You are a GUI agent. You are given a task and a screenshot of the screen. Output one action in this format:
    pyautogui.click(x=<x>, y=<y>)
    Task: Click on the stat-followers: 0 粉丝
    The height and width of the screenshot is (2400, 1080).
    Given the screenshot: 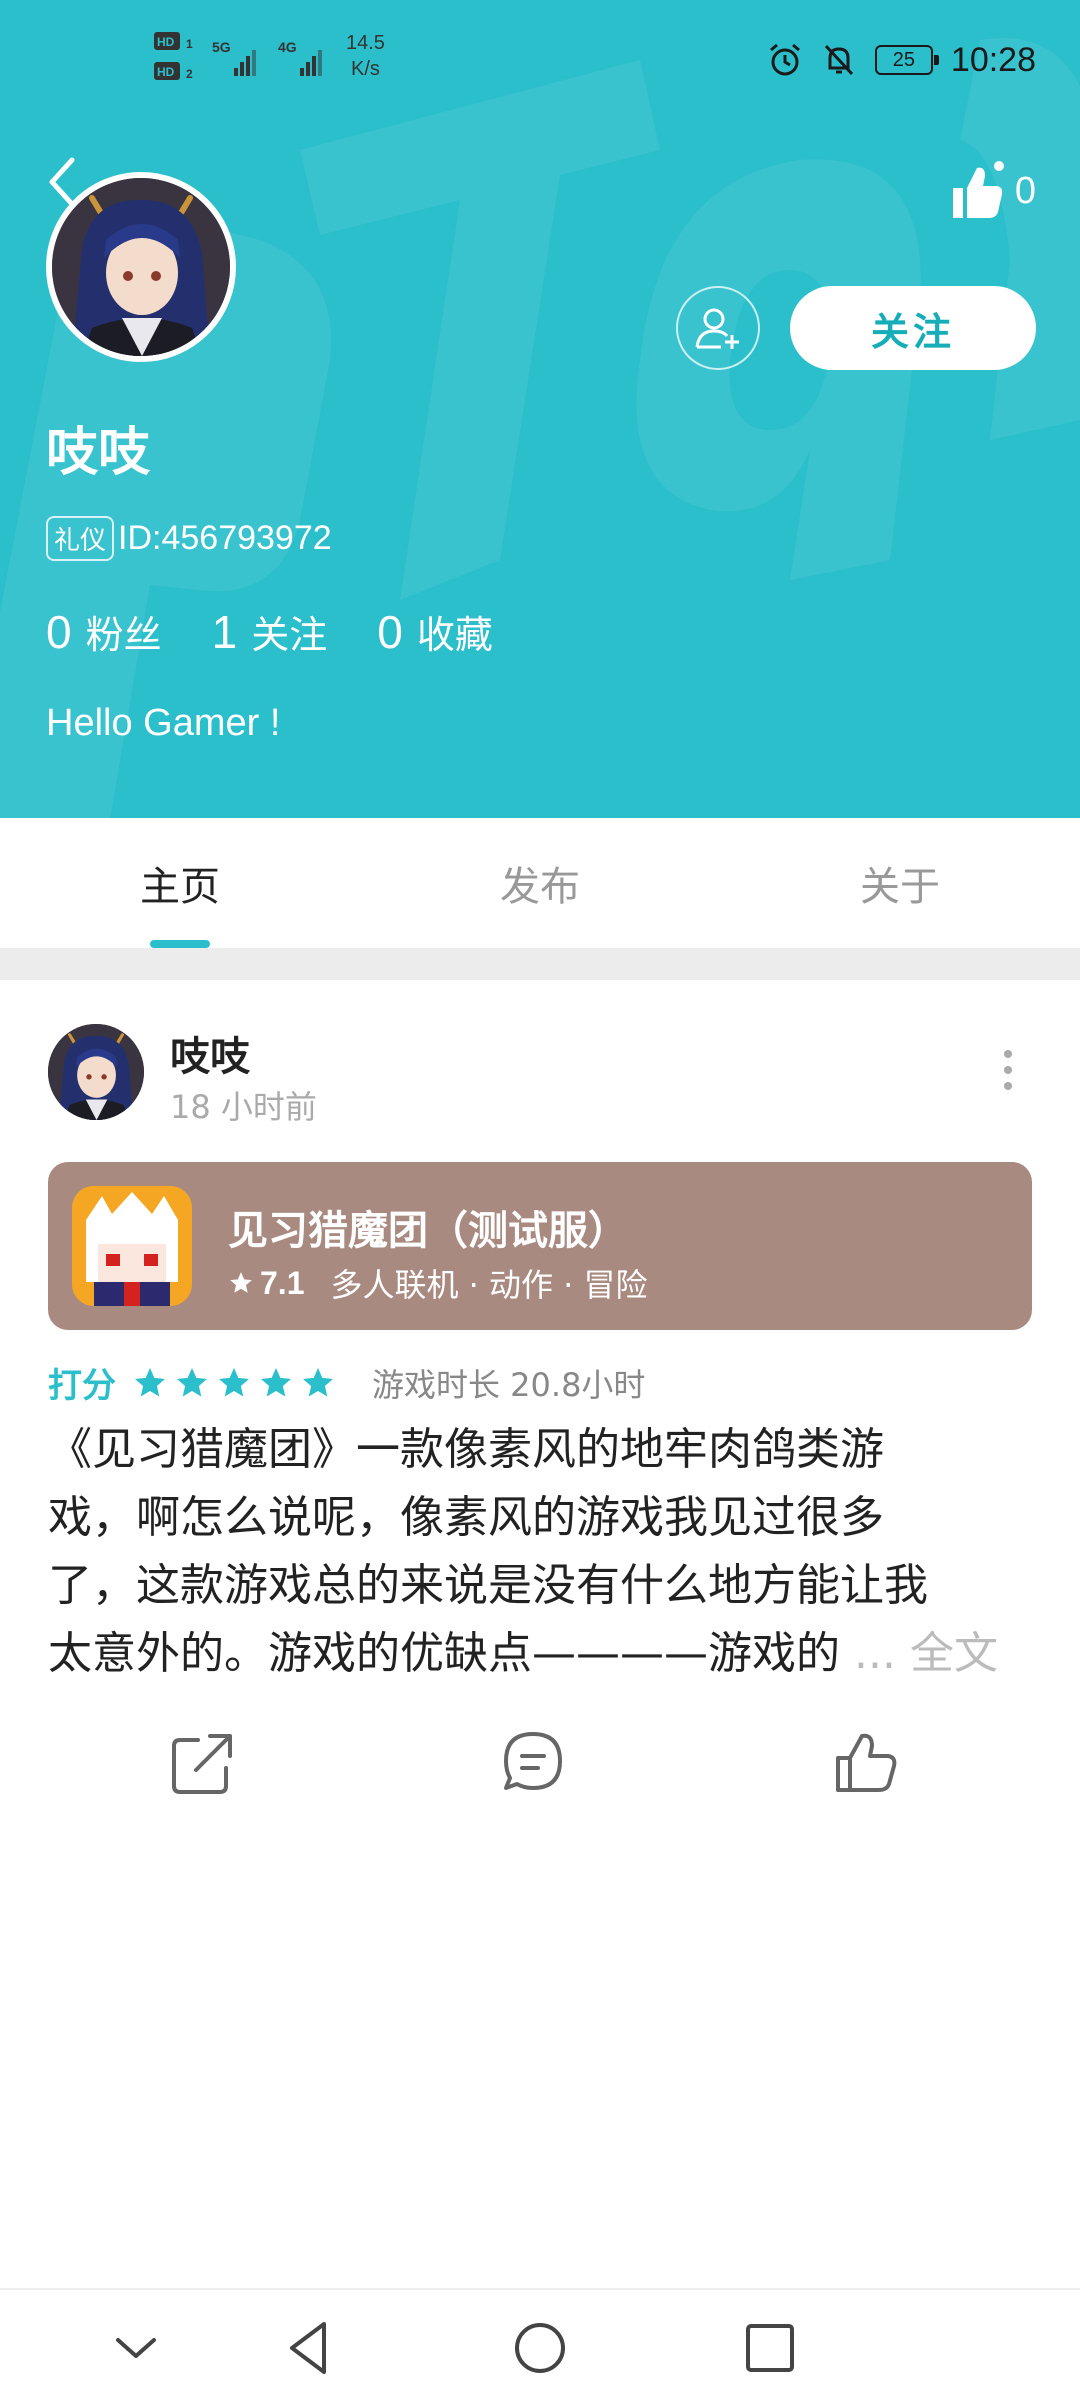 What is the action you would take?
    pyautogui.click(x=104, y=631)
    